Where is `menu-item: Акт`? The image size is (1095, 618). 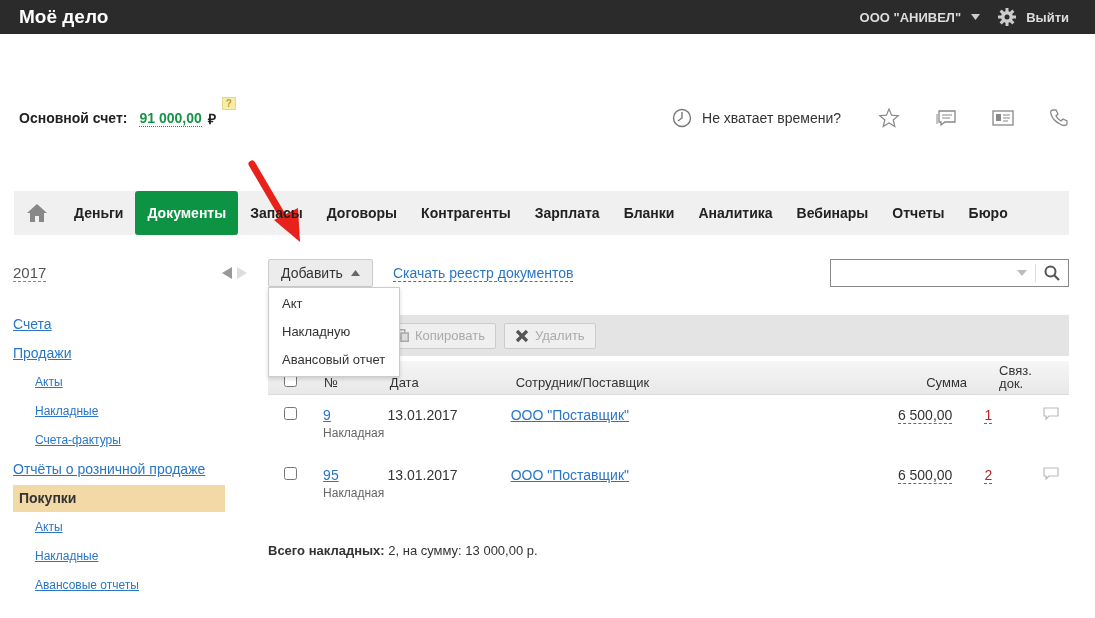
menu-item: Акт is located at coordinates (334, 304).